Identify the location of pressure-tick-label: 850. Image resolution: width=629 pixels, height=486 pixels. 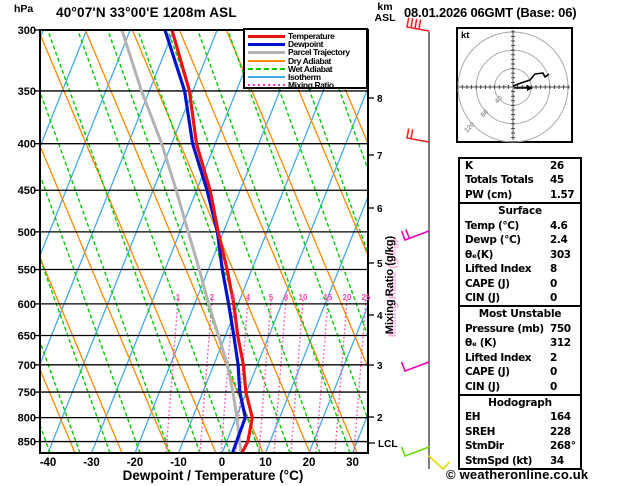
(27, 443).